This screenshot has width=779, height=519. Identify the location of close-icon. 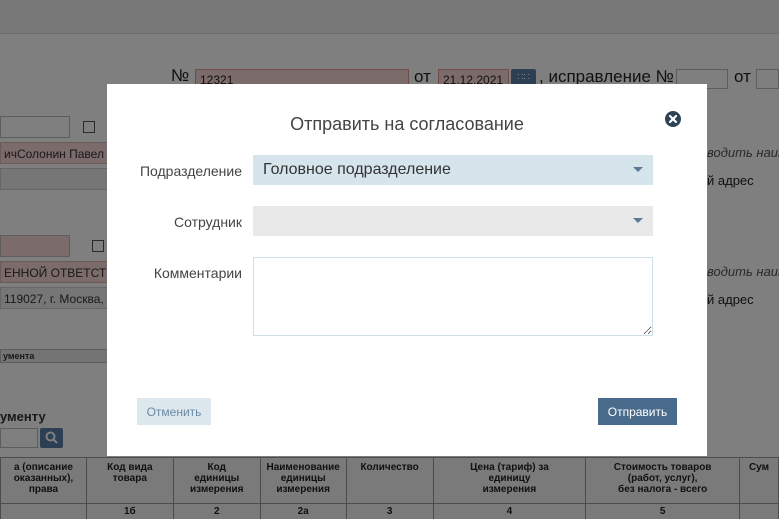
(673, 119).